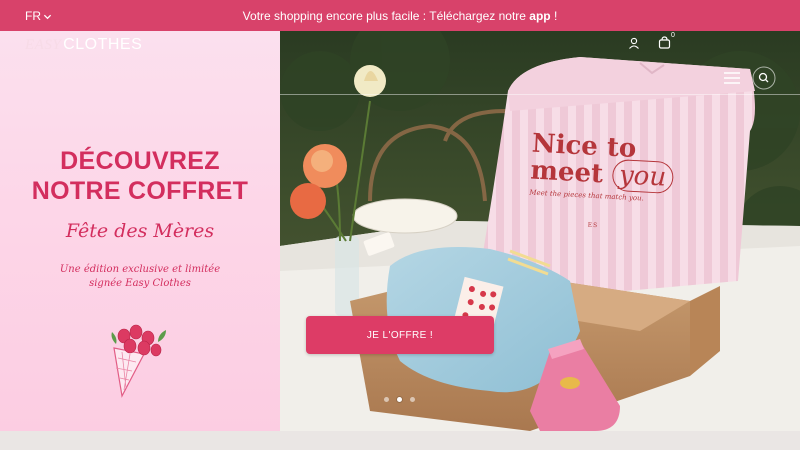  I want to click on logo-prefix: EASY, so click(43, 45).